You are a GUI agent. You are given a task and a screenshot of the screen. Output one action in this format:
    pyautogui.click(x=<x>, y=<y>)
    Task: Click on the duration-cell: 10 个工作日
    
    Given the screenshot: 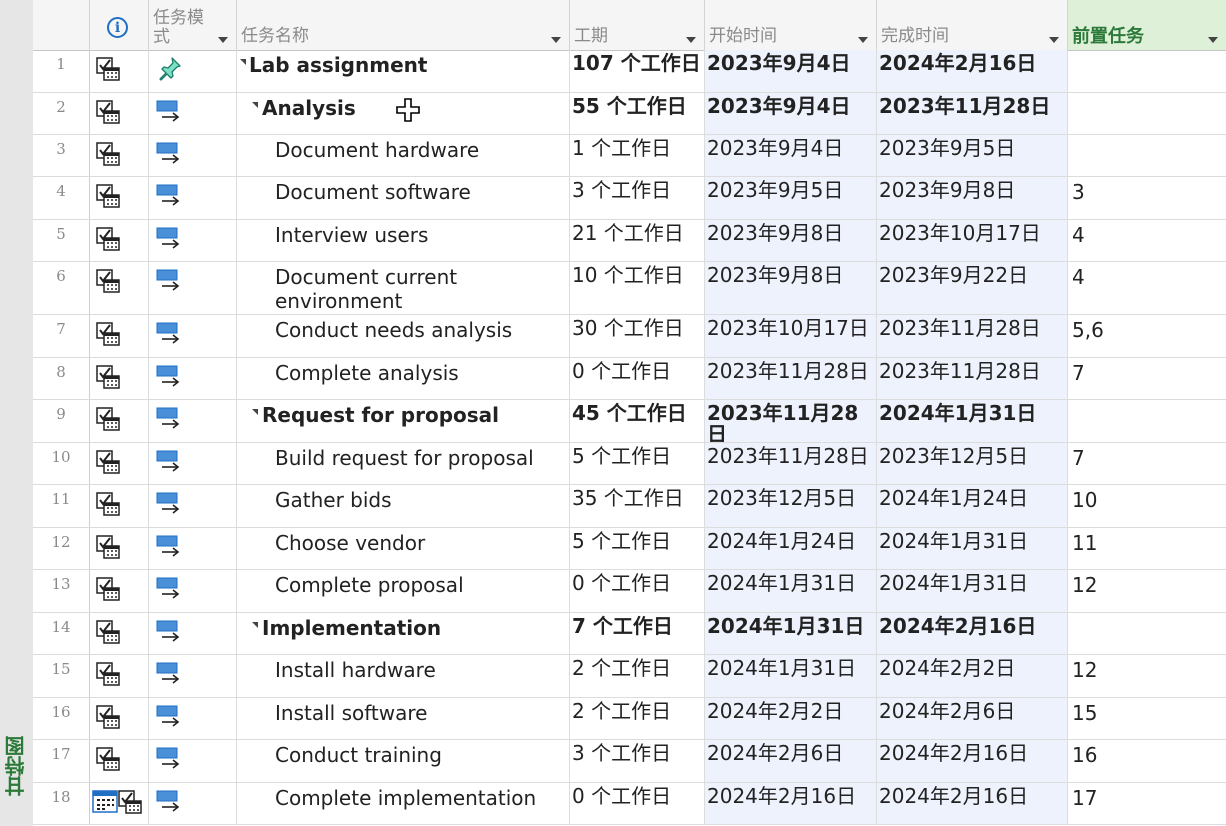 What is the action you would take?
    pyautogui.click(x=637, y=288)
    